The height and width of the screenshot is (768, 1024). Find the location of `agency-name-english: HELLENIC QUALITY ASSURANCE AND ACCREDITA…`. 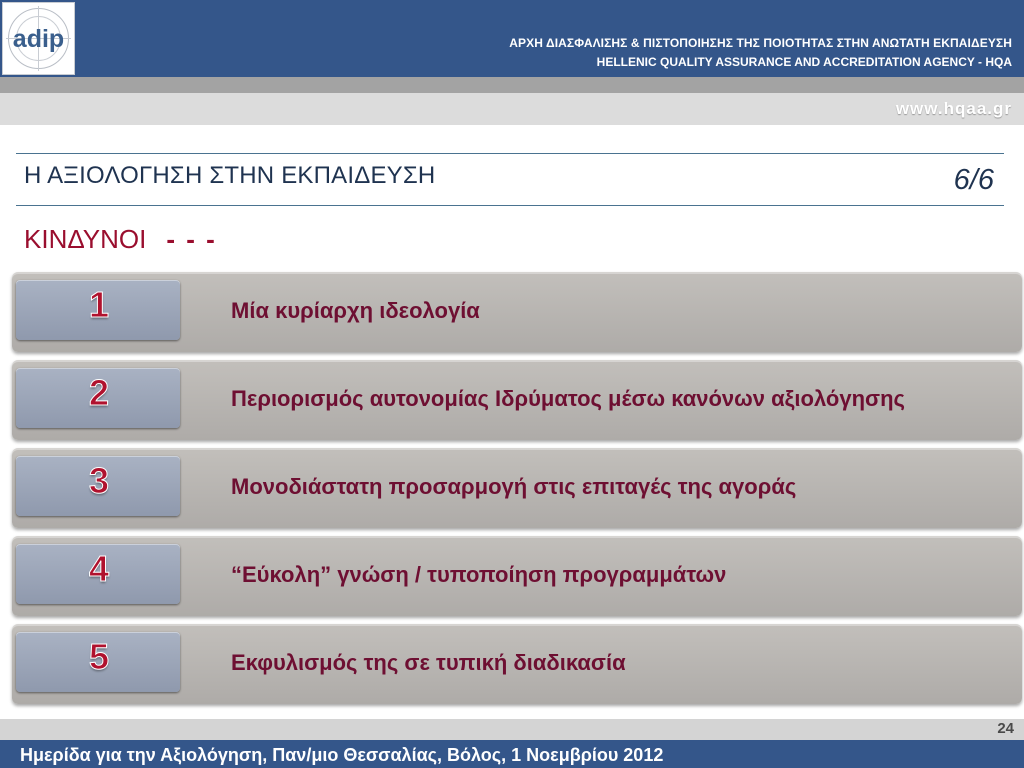

agency-name-english: HELLENIC QUALITY ASSURANCE AND ACCREDITA… is located at coordinates (804, 62).